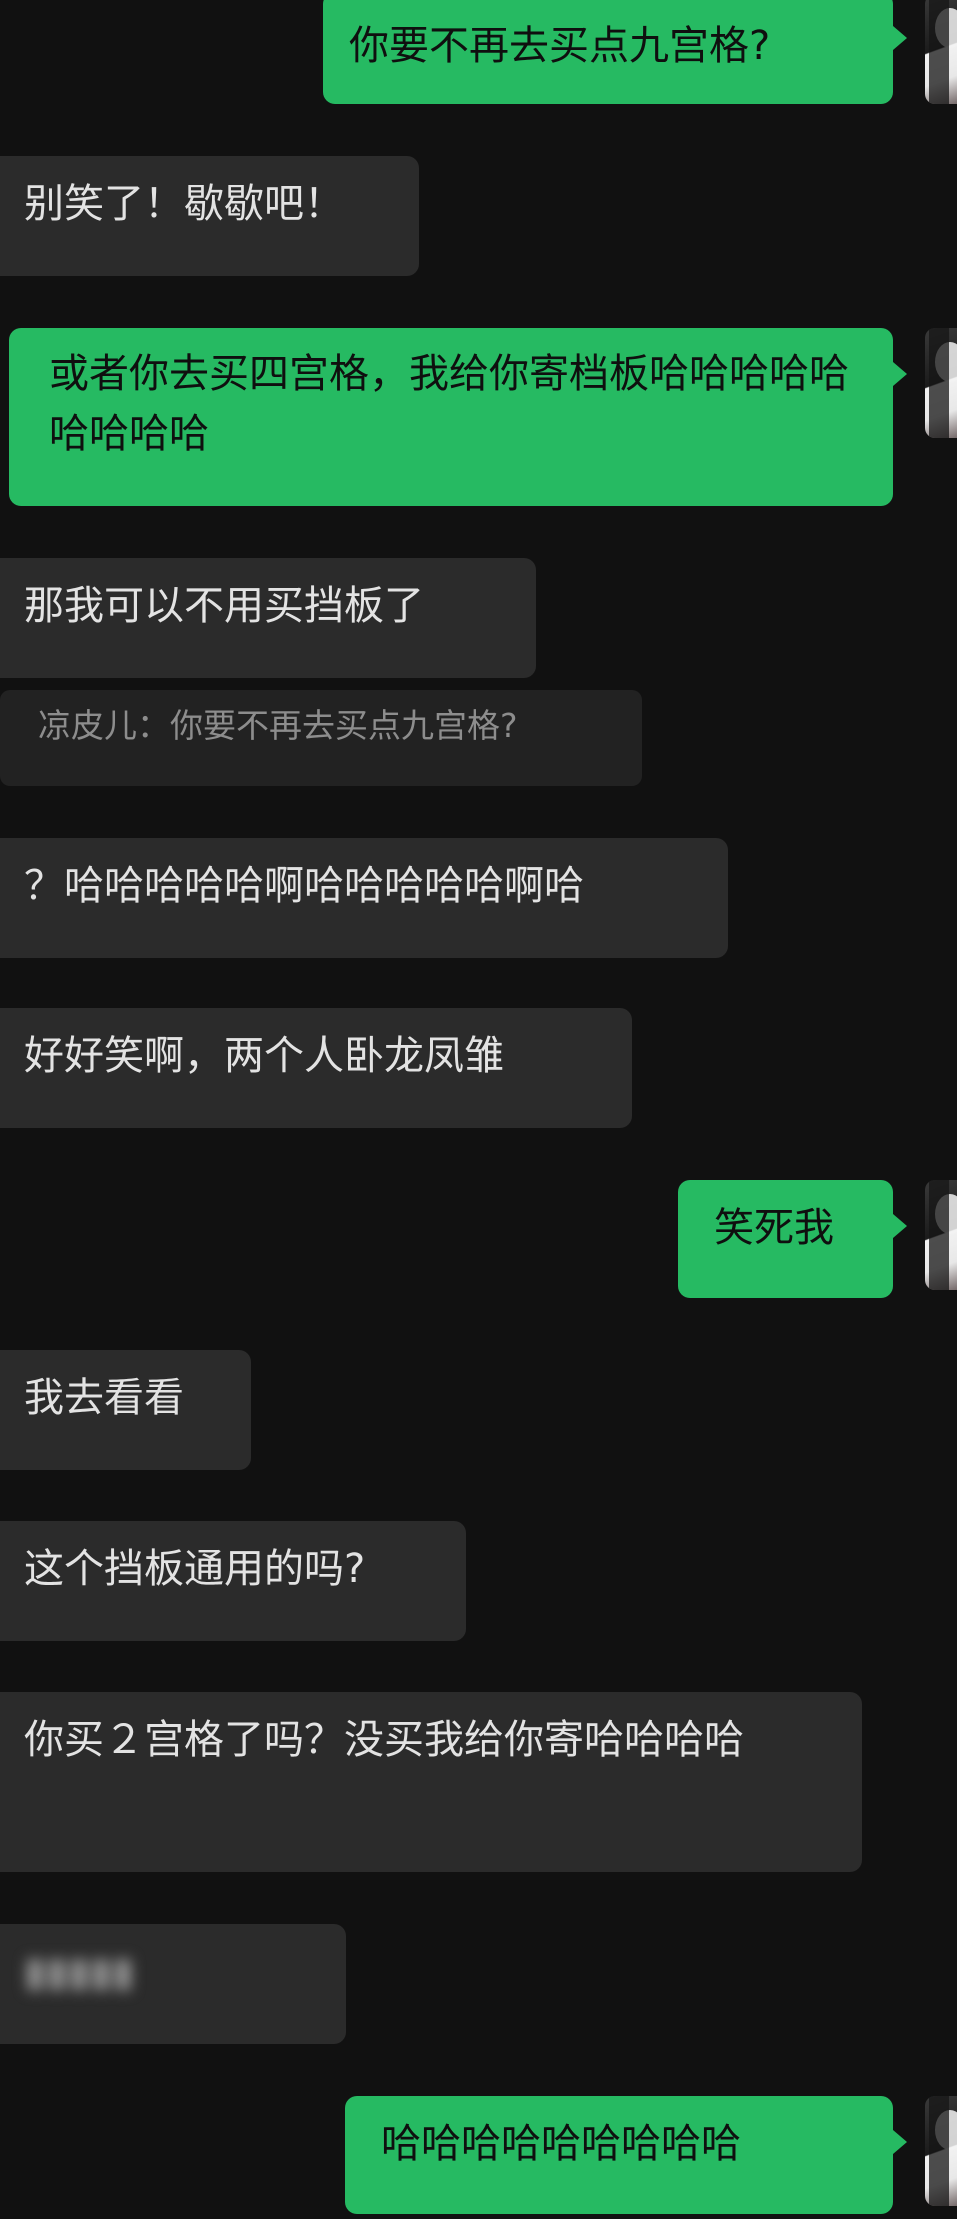 Image resolution: width=957 pixels, height=2219 pixels. What do you see at coordinates (104, 1398) in the screenshot?
I see `message-text: 我去看看` at bounding box center [104, 1398].